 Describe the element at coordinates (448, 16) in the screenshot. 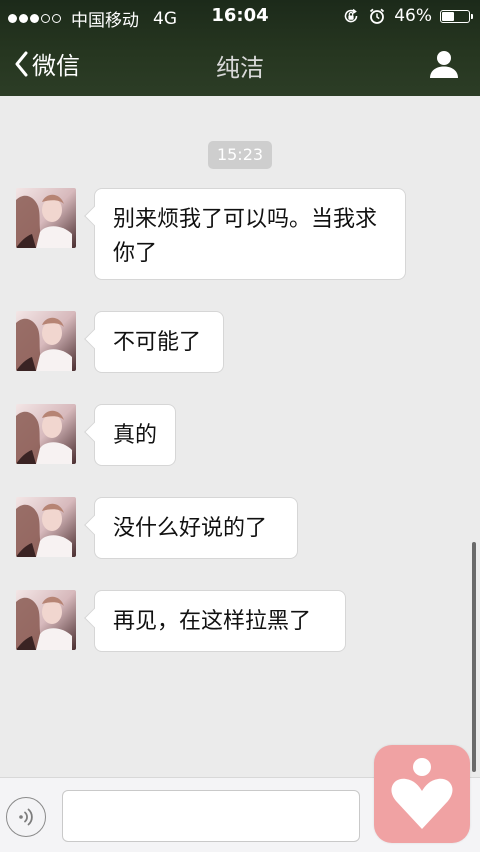

I see `battery-level` at that location.